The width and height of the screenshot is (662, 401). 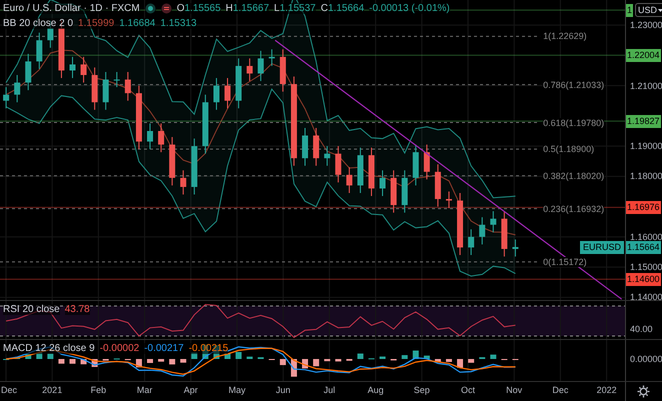 What do you see at coordinates (646, 85) in the screenshot?
I see `price-tick: 1.21000` at bounding box center [646, 85].